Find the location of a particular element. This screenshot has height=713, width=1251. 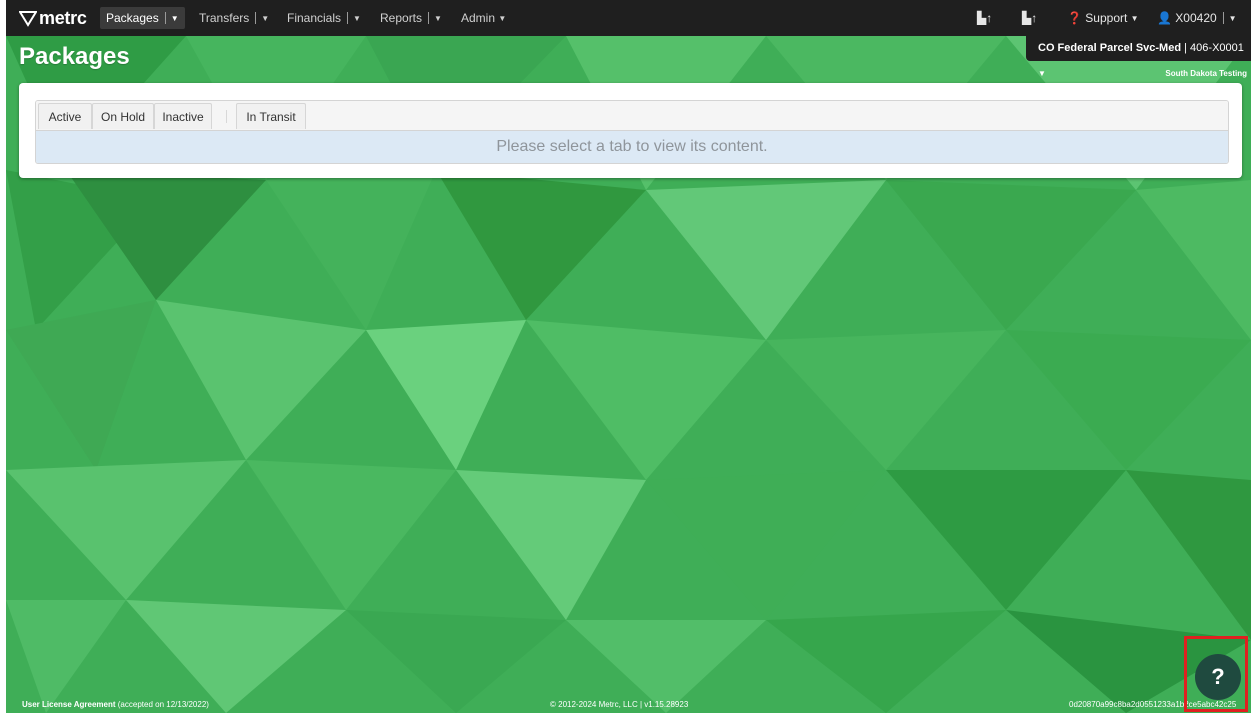

nav-packages: Packages ▼ is located at coordinates (142, 18).